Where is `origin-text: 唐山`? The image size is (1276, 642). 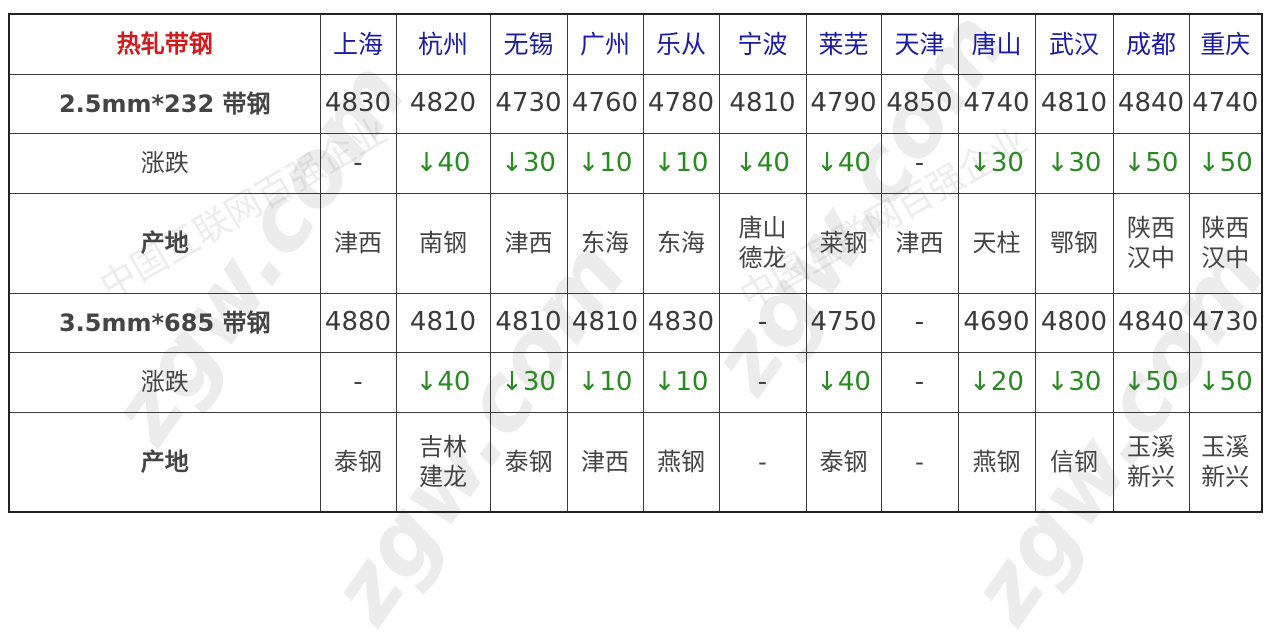
origin-text: 唐山 is located at coordinates (762, 228).